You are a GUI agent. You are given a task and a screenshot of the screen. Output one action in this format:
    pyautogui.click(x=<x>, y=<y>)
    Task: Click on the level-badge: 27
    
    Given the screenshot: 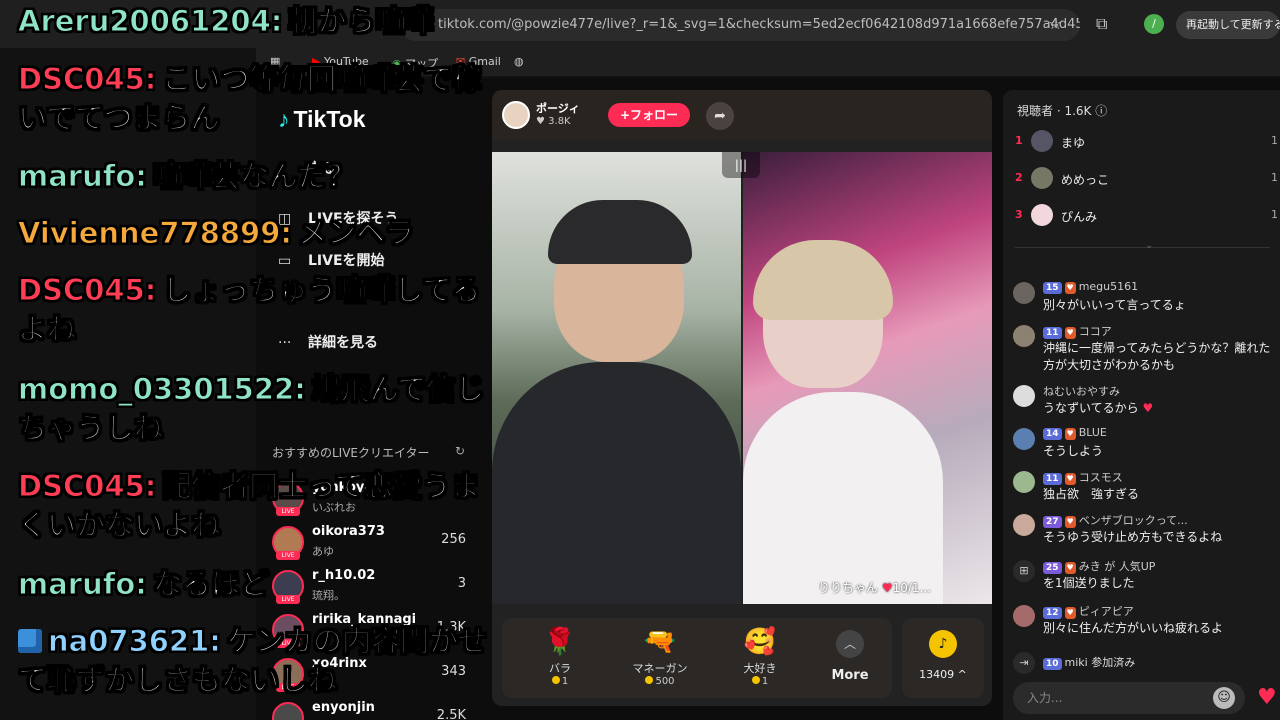 What is the action you would take?
    pyautogui.click(x=1052, y=522)
    